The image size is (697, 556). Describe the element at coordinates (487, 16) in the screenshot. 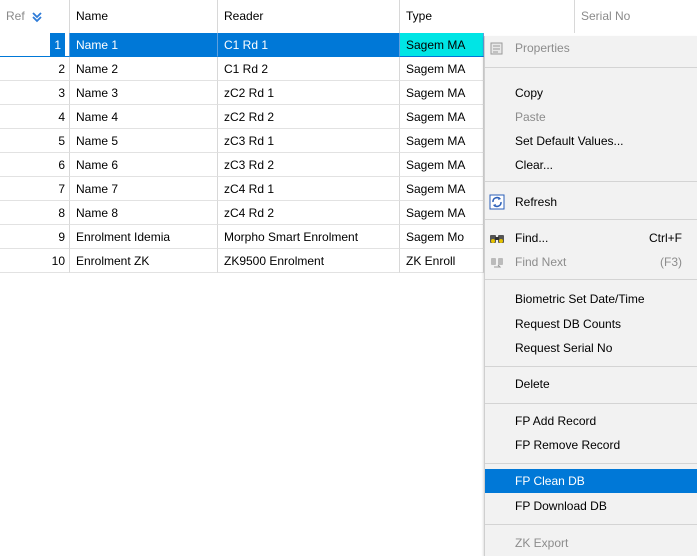

I see `column-header-type: Type` at that location.